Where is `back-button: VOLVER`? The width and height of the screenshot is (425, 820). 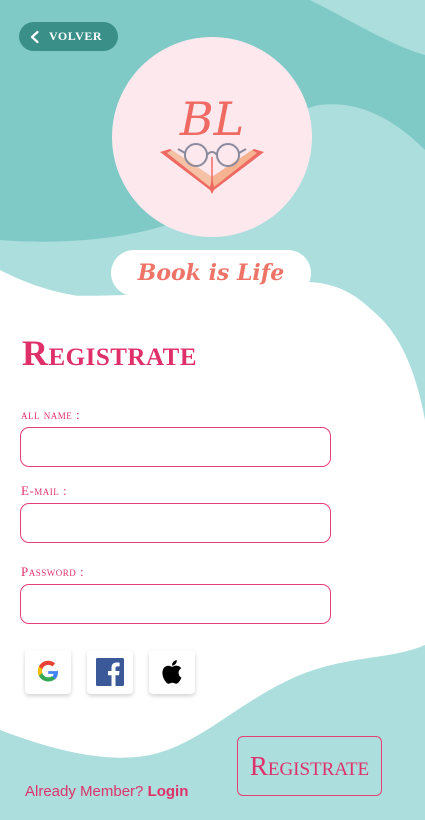
back-button: VOLVER is located at coordinates (68, 36).